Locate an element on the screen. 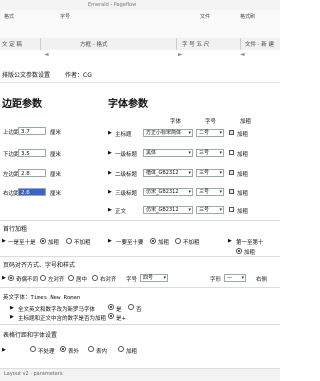 The image size is (320, 381). right-side-label: 右侧 is located at coordinates (262, 280).